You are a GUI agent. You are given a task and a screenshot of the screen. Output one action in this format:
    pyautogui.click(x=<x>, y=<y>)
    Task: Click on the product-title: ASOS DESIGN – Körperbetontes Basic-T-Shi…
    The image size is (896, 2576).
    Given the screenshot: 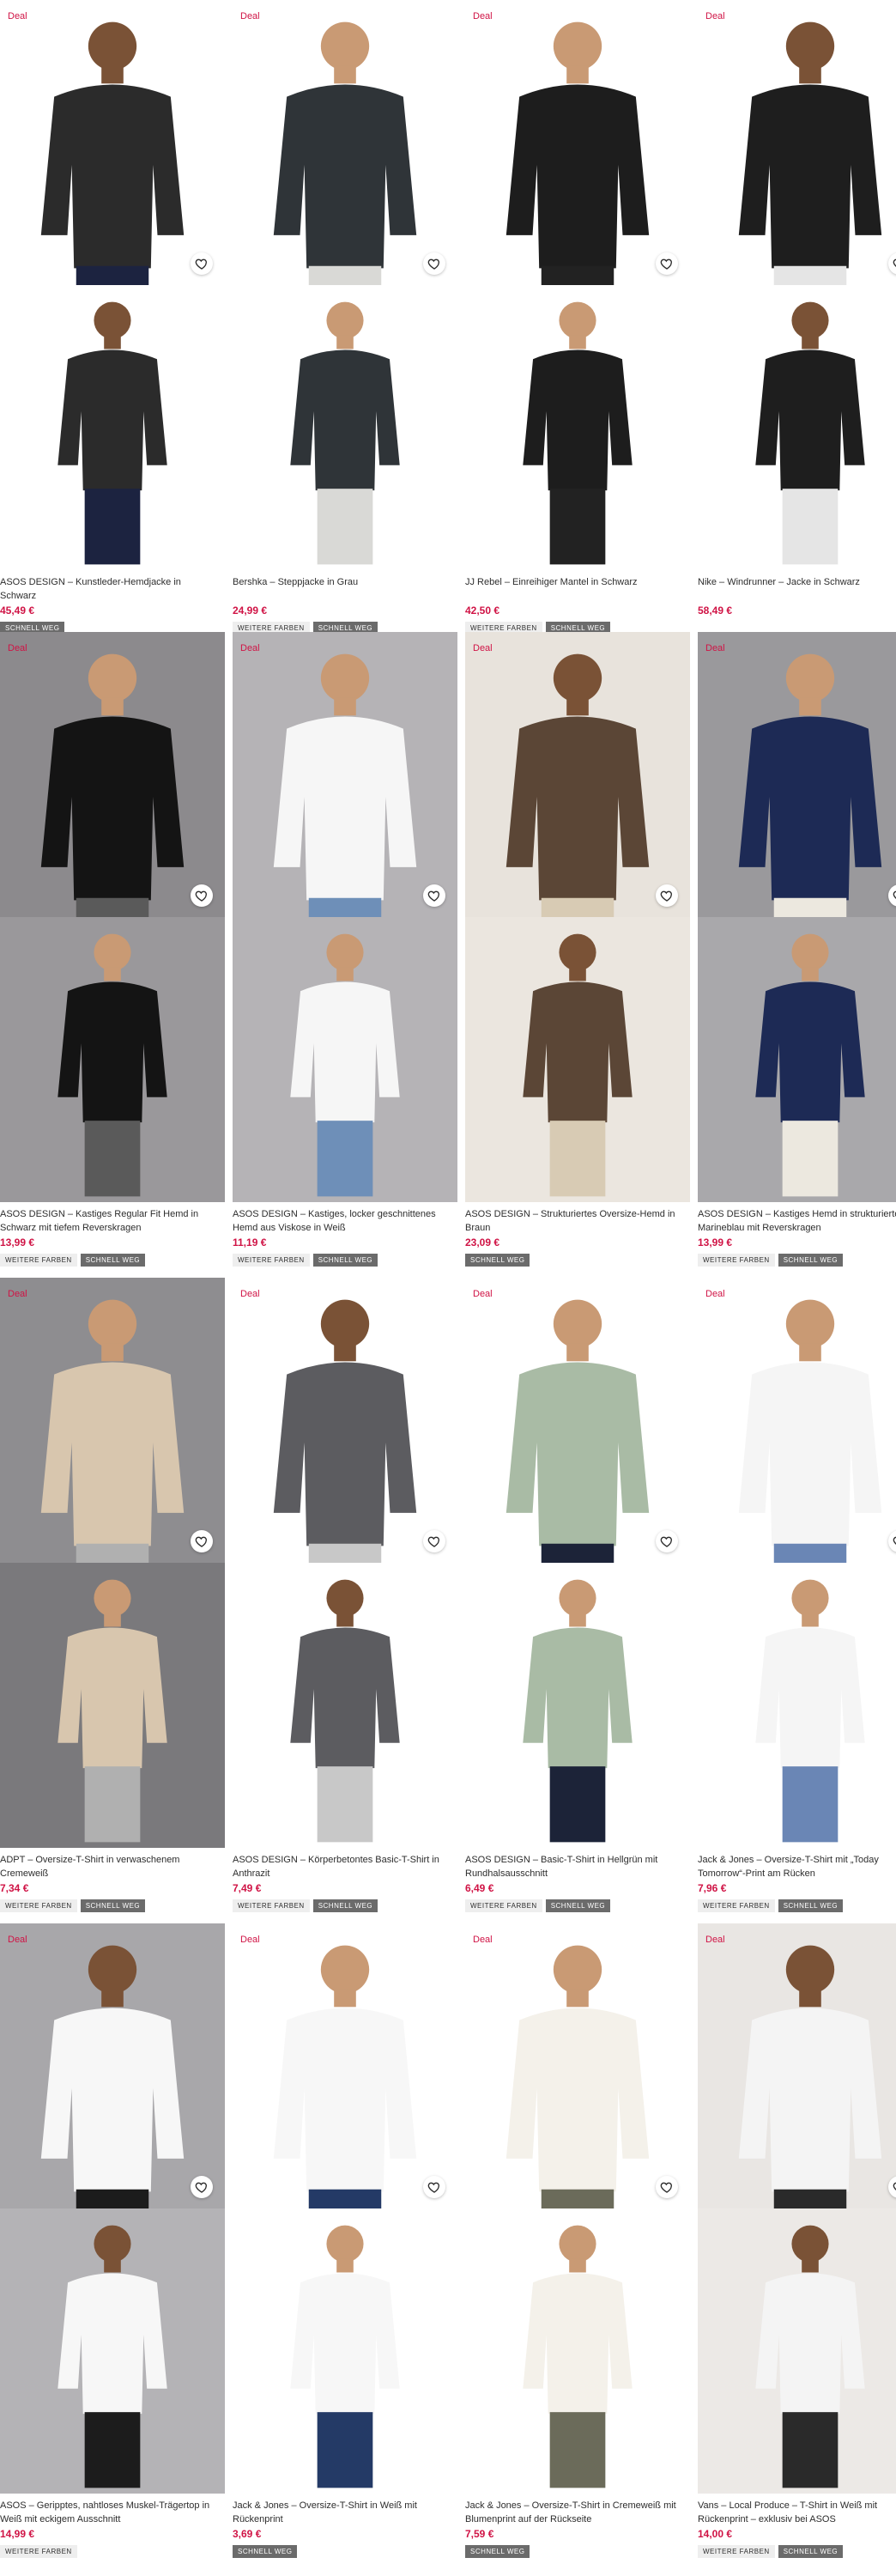 What is the action you would take?
    pyautogui.click(x=345, y=1866)
    